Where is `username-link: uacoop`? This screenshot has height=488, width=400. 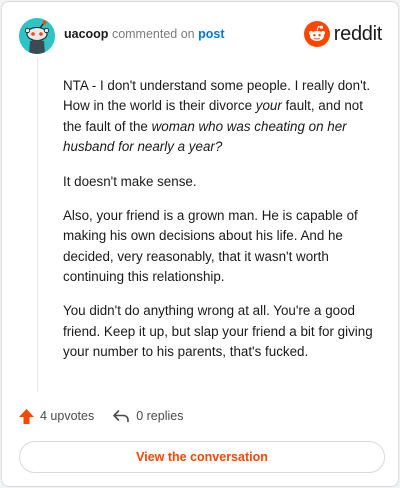 username-link: uacoop is located at coordinates (86, 34).